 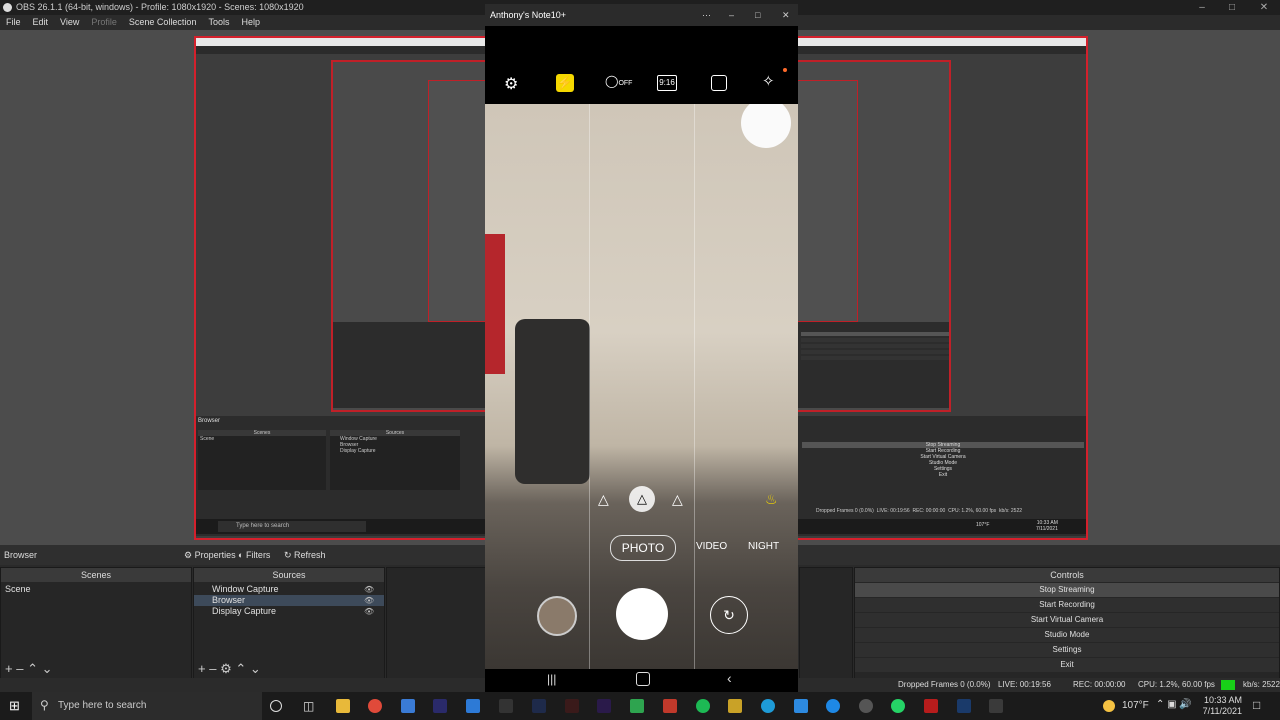 I want to click on remove-scene-icon: –, so click(x=19, y=668).